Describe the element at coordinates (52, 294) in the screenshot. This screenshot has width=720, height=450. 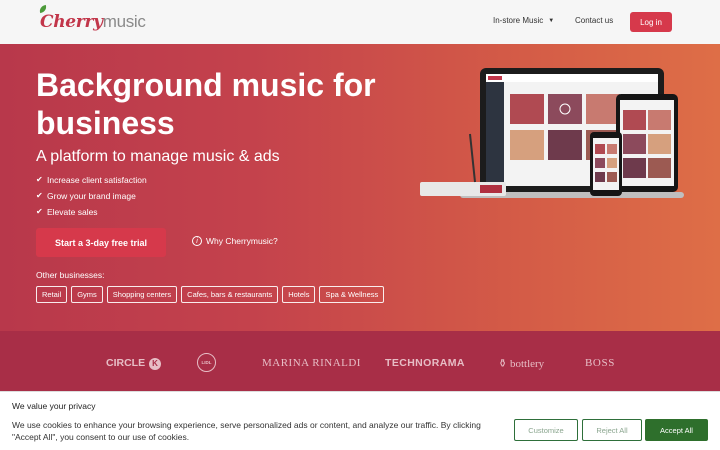
I see `tag-retail: Retail` at that location.